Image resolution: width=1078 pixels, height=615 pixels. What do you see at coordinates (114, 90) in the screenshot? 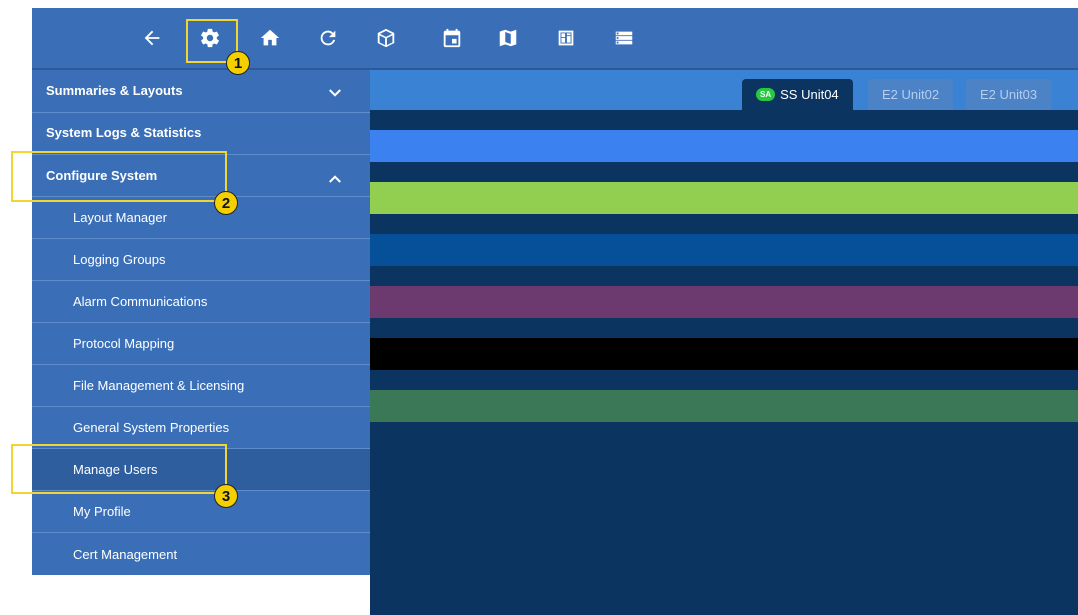
I see `section-label: Summaries & Layouts` at bounding box center [114, 90].